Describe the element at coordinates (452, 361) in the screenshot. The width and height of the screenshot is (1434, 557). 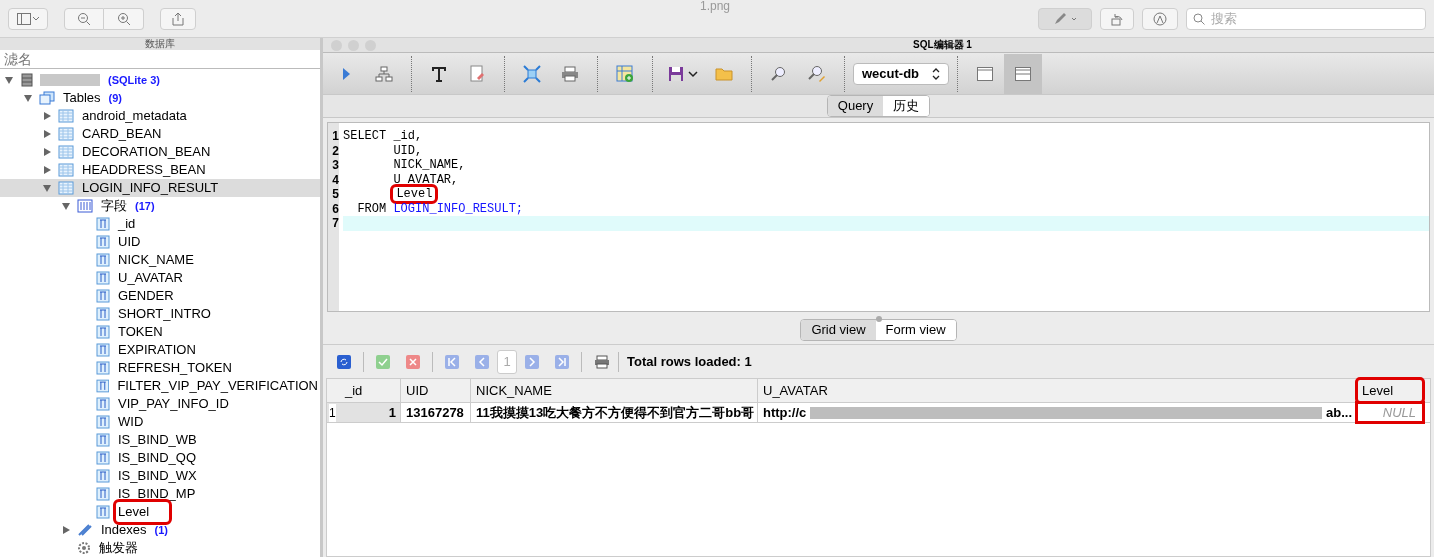
I see `first-page-icon` at that location.